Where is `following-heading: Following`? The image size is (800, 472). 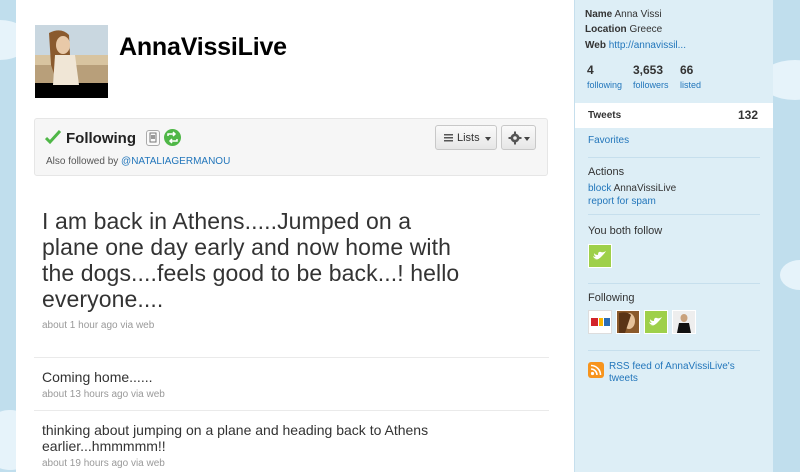 following-heading: Following is located at coordinates (611, 298).